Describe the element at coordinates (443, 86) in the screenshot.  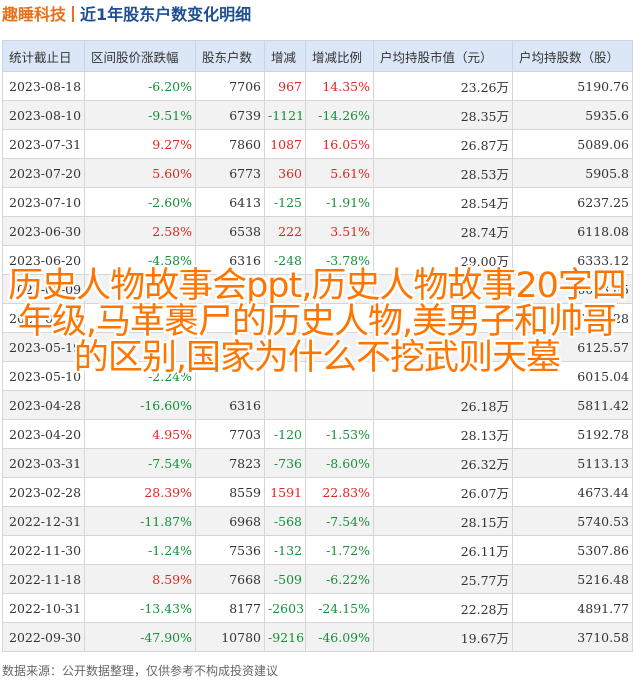
I see `cell-avg-value: 23.26万` at that location.